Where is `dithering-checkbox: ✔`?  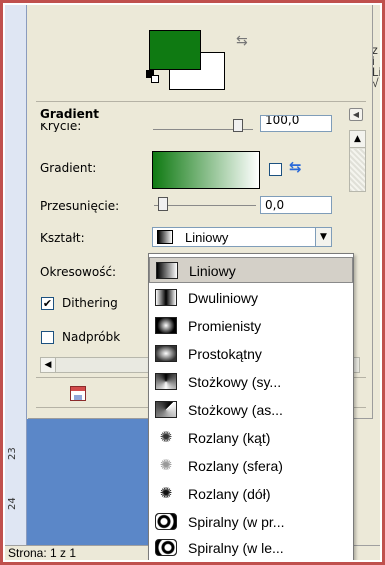
dithering-checkbox: ✔ is located at coordinates (47, 303).